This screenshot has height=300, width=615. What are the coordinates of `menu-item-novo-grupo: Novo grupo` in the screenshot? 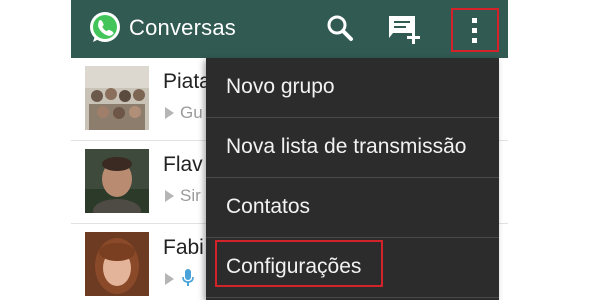 It's located at (352, 87).